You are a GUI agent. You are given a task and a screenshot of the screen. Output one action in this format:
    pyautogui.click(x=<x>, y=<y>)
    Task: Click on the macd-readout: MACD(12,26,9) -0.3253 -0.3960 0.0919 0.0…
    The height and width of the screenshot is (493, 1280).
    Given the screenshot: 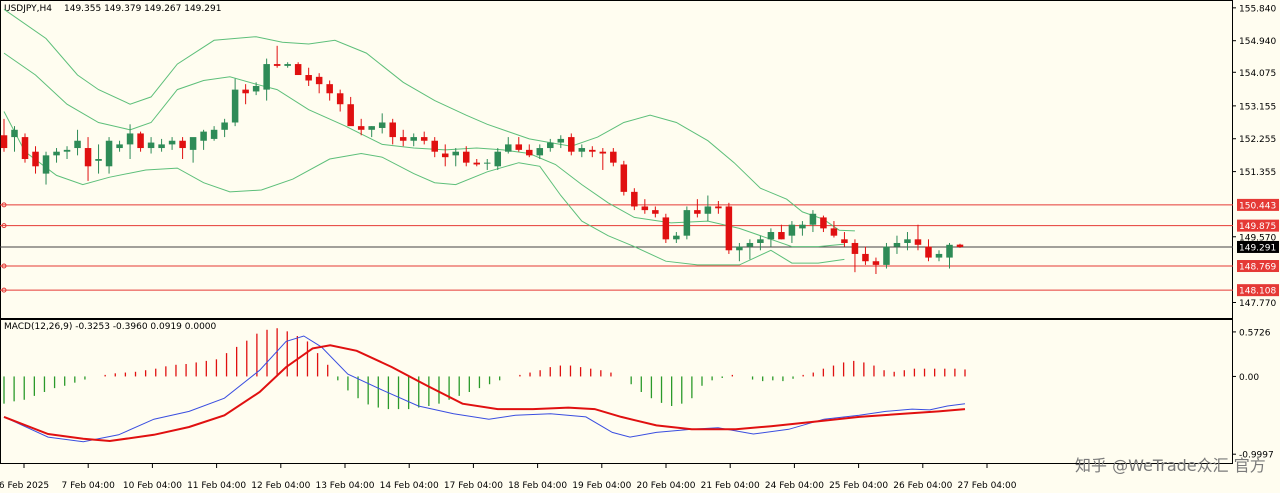 What is the action you would take?
    pyautogui.click(x=110, y=327)
    